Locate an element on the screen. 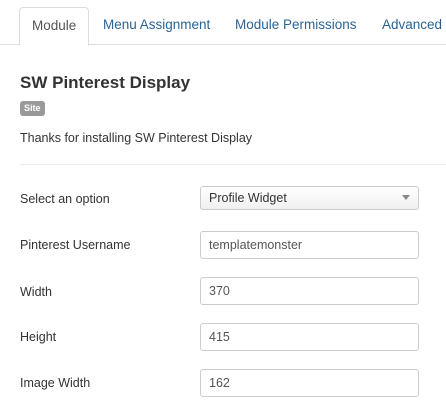 The height and width of the screenshot is (411, 446). username-label: Pinterest Username is located at coordinates (75, 245).